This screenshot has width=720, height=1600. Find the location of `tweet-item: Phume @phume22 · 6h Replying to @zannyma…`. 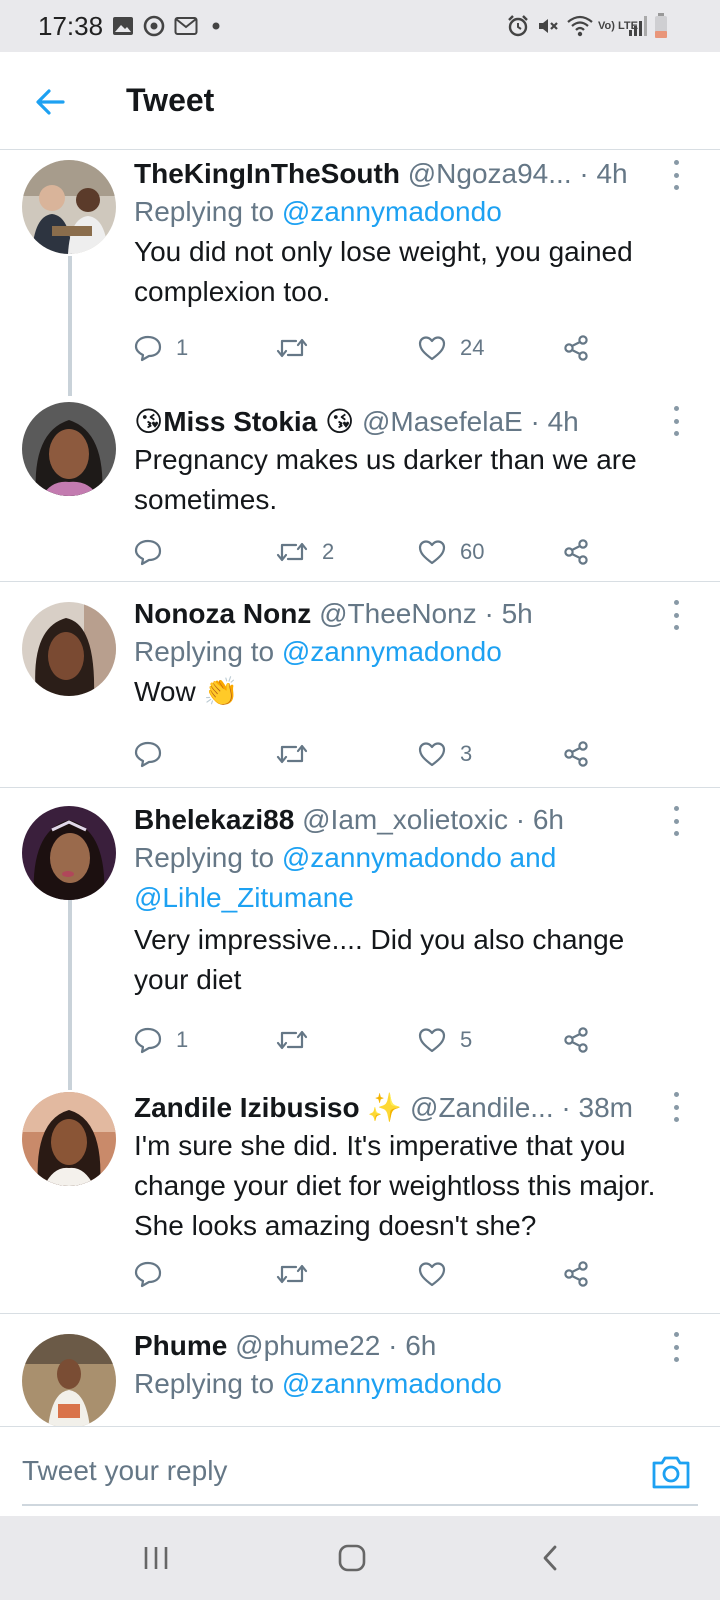

tweet-item: Phume @phume22 · 6h Replying to @zannyma… is located at coordinates (360, 1370).